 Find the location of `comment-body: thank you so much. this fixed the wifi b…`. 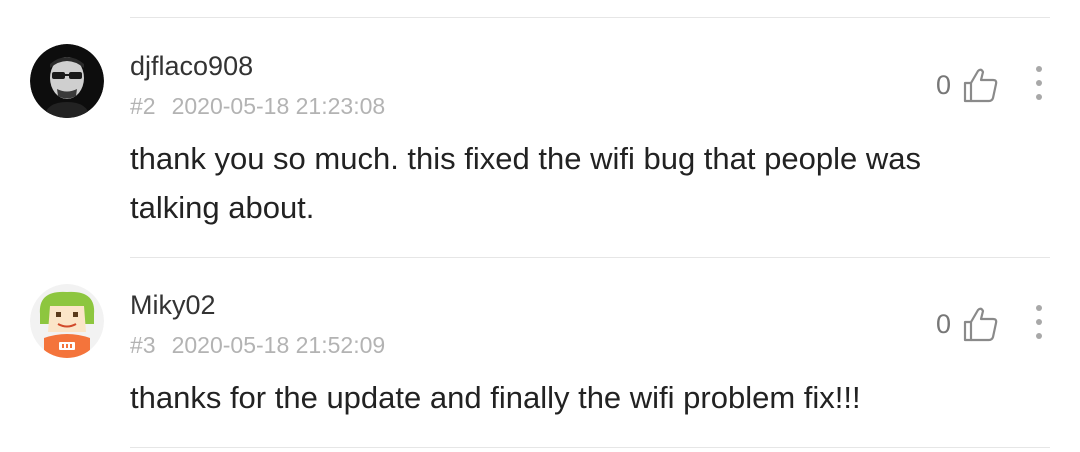

comment-body: thank you so much. this fixed the wifi b… is located at coordinates (525, 183).